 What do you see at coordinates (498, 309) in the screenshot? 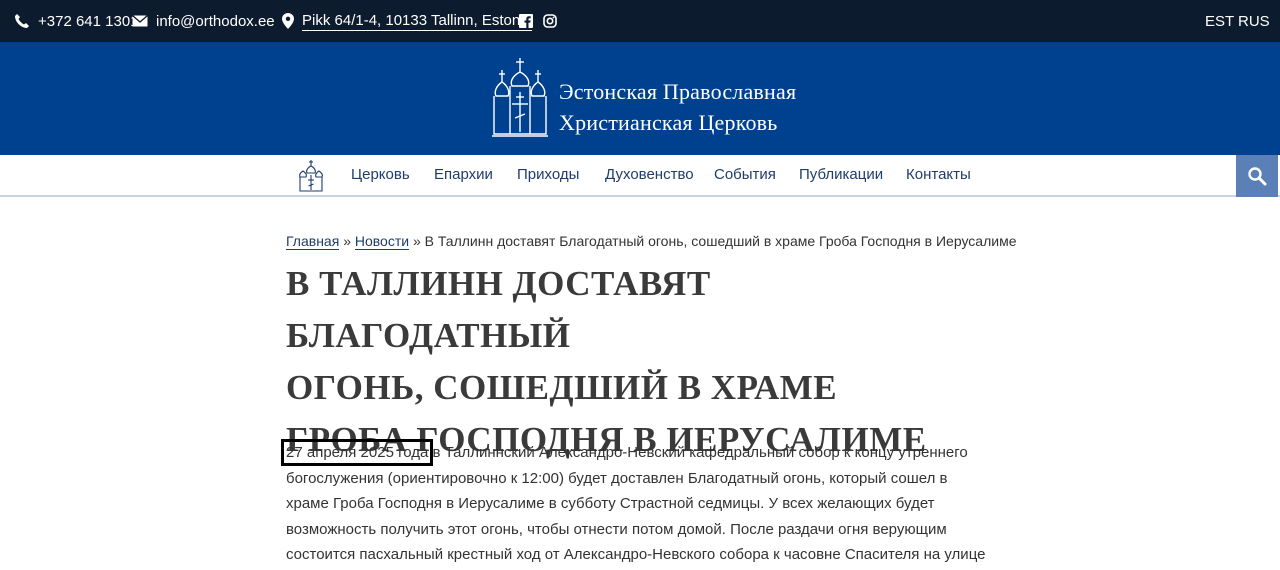
I see `article-title-line1: В ТАЛЛИНН ДОСТАВЯТ БЛАГОДАТНЫЙ` at bounding box center [498, 309].